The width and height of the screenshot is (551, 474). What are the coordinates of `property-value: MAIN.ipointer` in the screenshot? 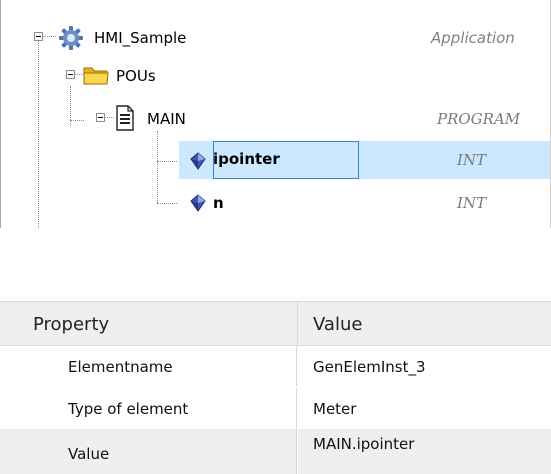 It's located at (364, 444).